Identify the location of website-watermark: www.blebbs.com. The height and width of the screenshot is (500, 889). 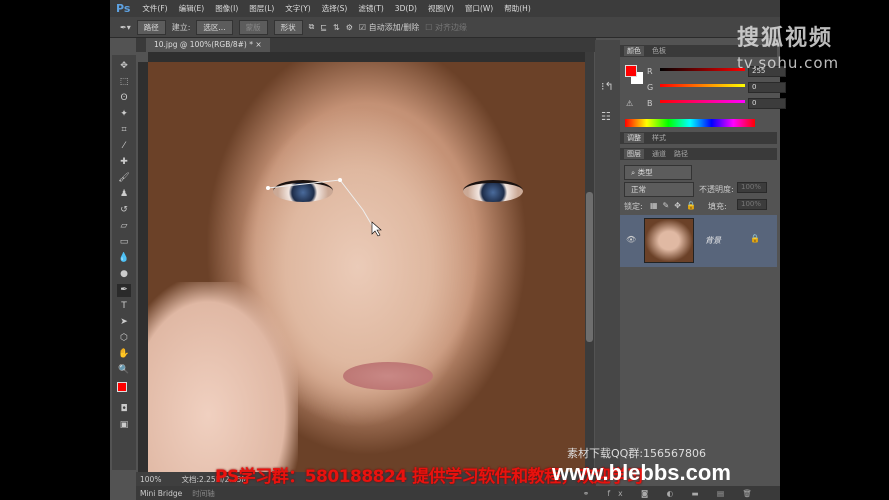
(641, 472).